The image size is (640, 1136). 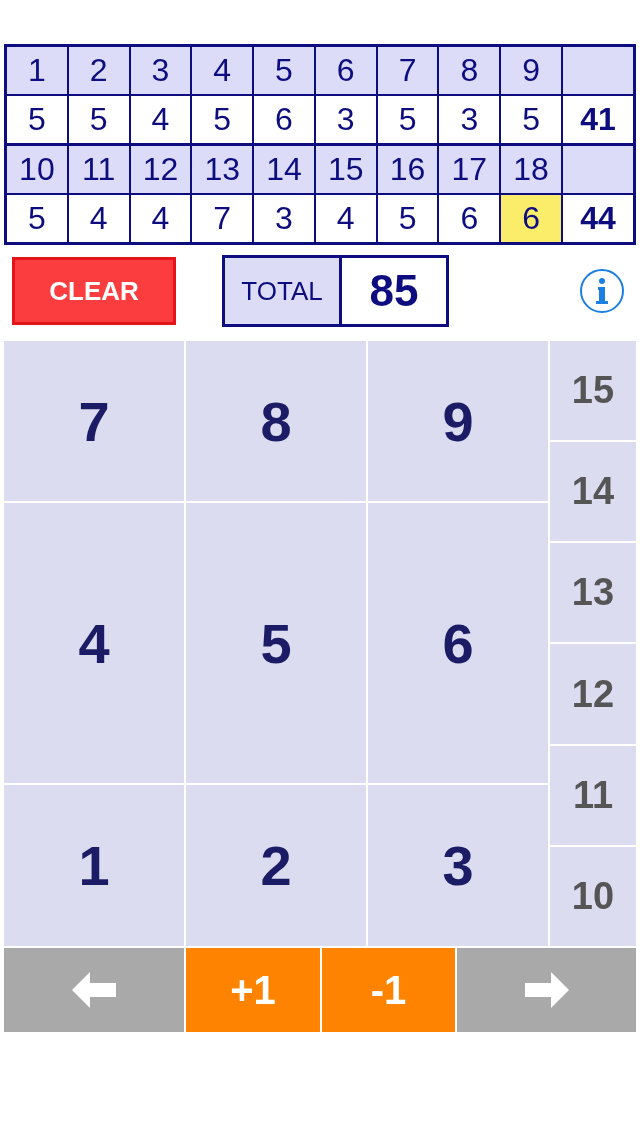 What do you see at coordinates (284, 70) in the screenshot?
I see `hole-number: 5` at bounding box center [284, 70].